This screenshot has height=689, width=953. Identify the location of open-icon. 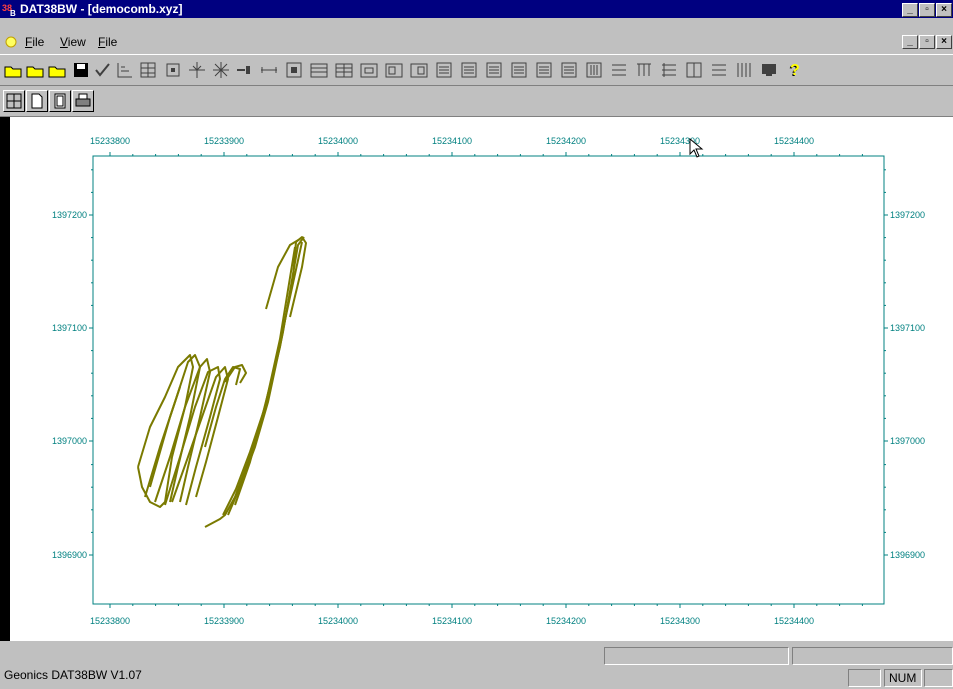
(13, 70).